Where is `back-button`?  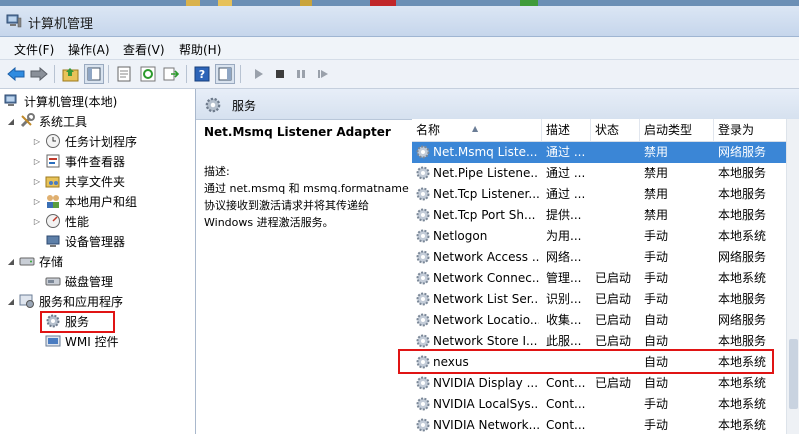 back-button is located at coordinates (16, 74).